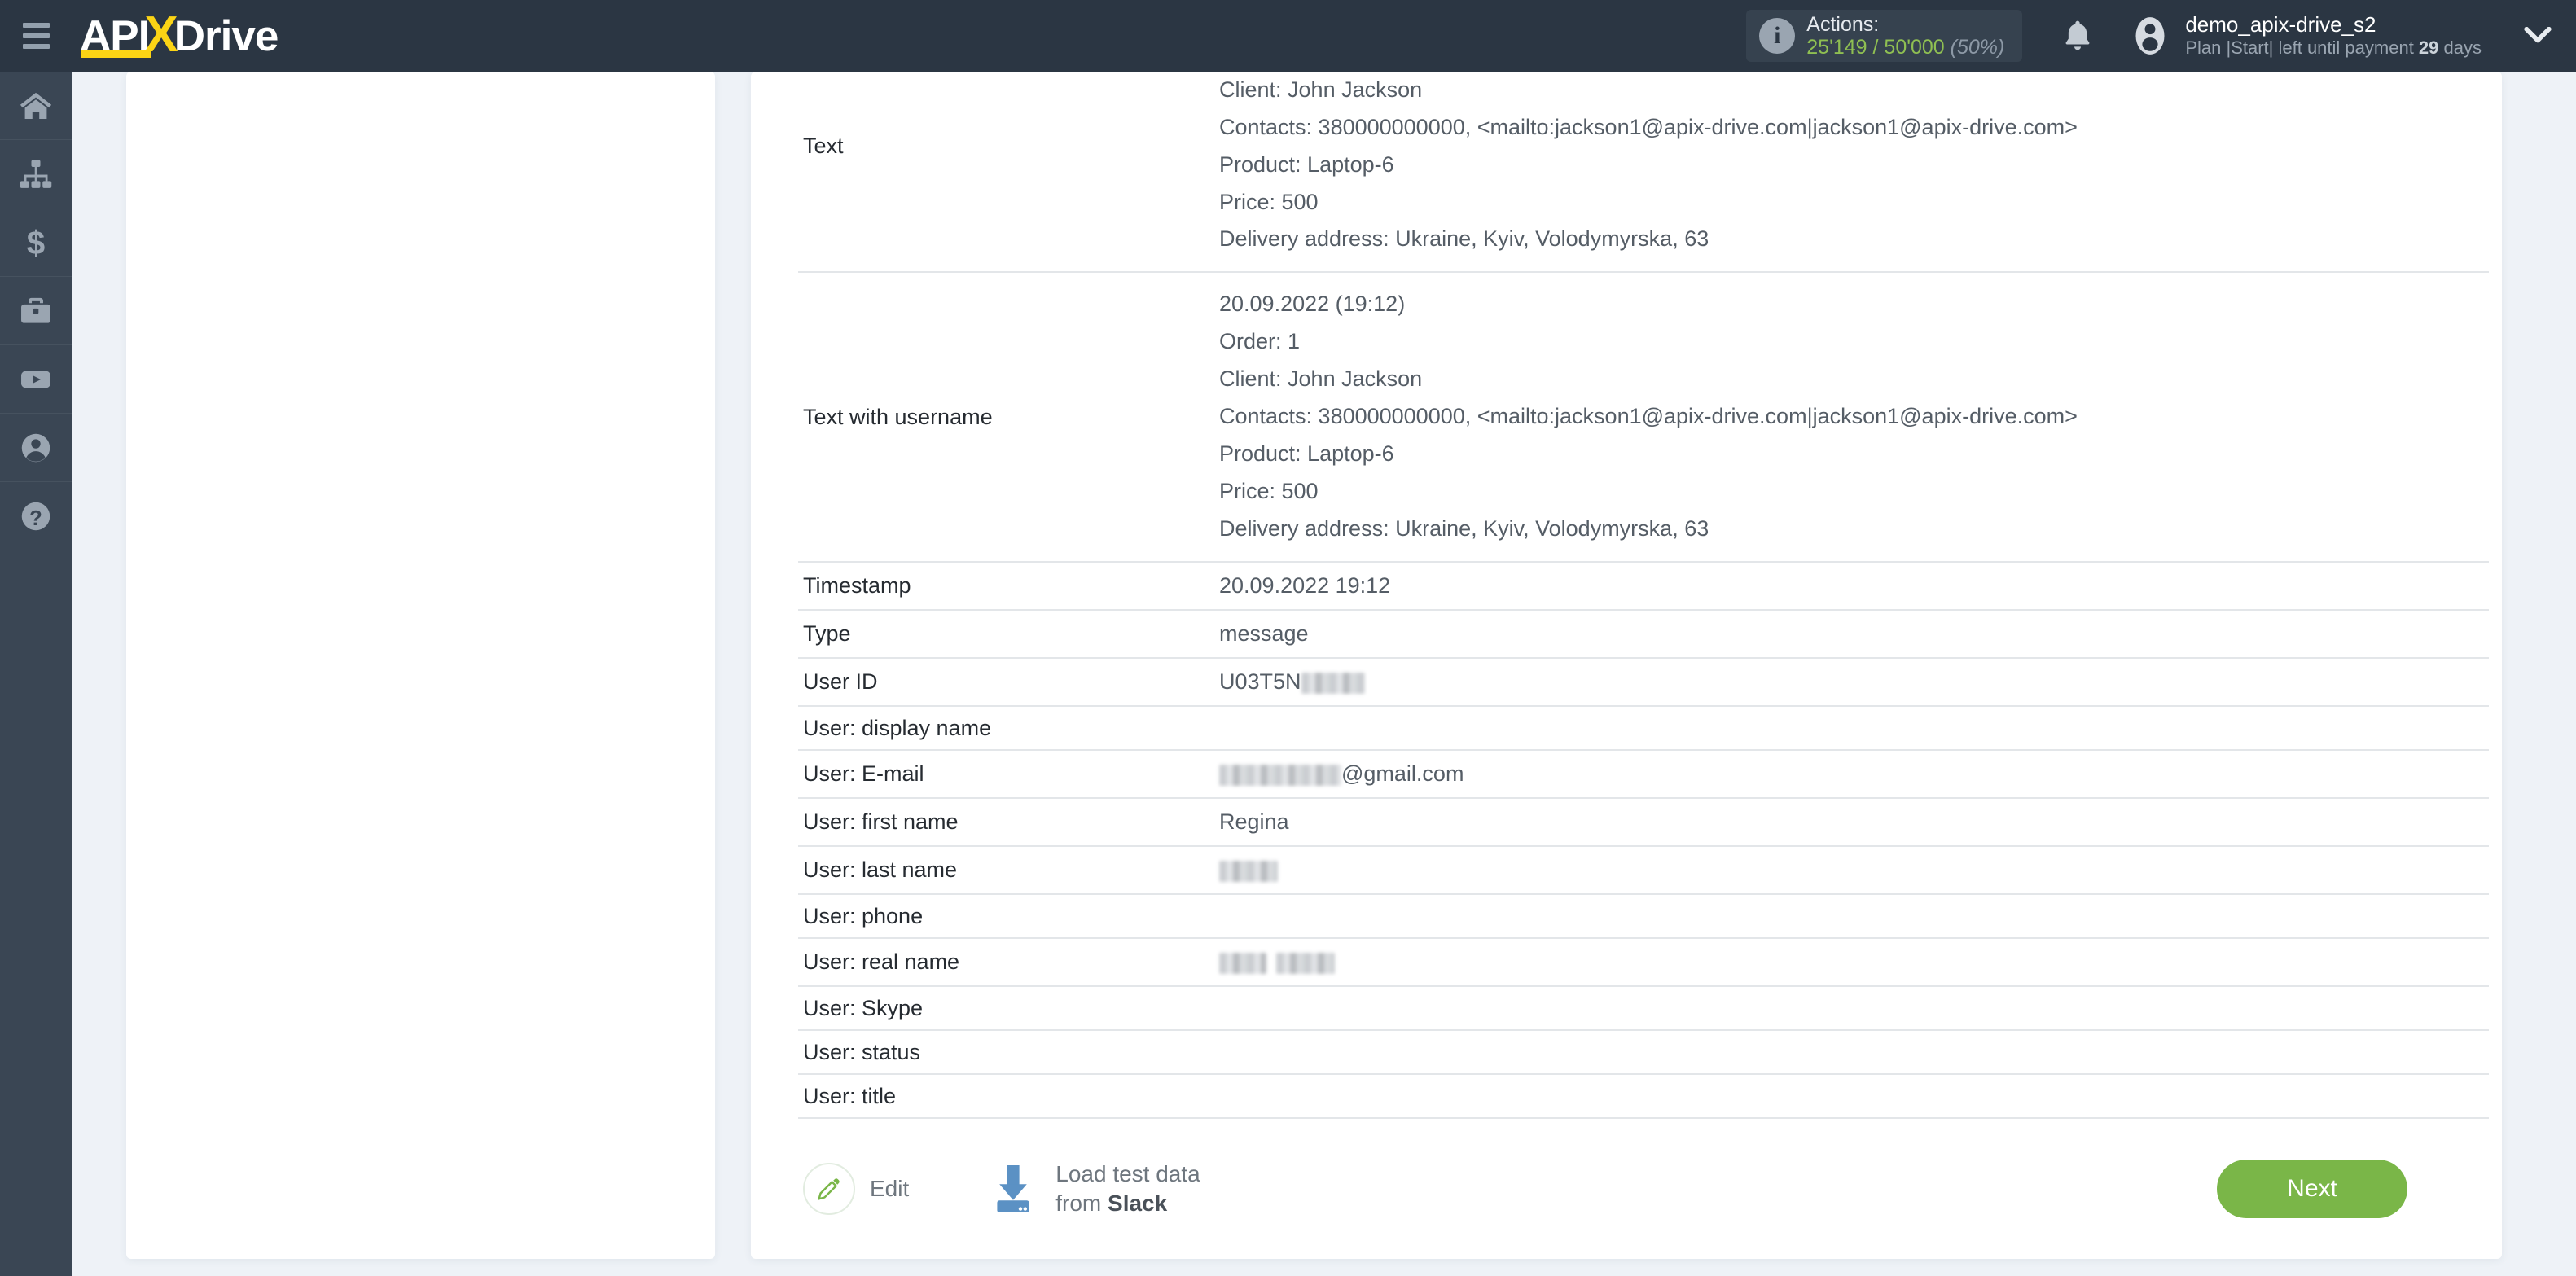 Image resolution: width=2576 pixels, height=1276 pixels. I want to click on sidebar-item-help: ?, so click(36, 516).